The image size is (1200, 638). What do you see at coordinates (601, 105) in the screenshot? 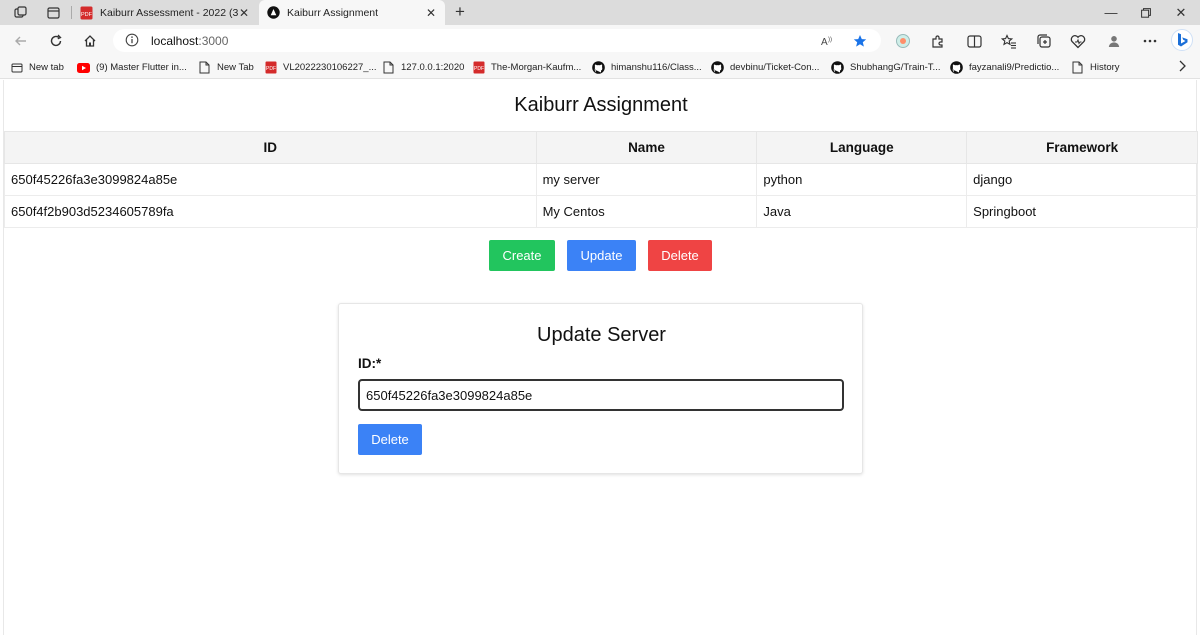
I see `page-title: Kaiburr Assignment` at bounding box center [601, 105].